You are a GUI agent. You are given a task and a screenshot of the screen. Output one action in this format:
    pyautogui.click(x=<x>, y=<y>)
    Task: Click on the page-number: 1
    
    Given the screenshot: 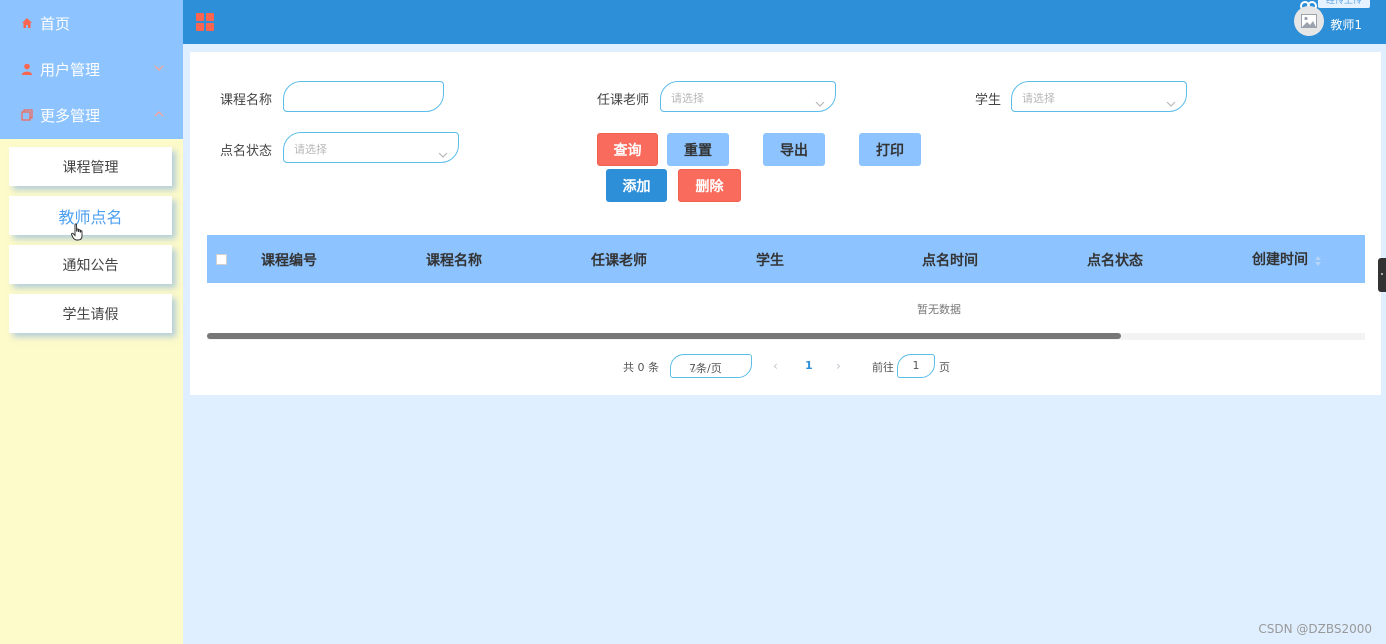 What is the action you would take?
    pyautogui.click(x=809, y=365)
    